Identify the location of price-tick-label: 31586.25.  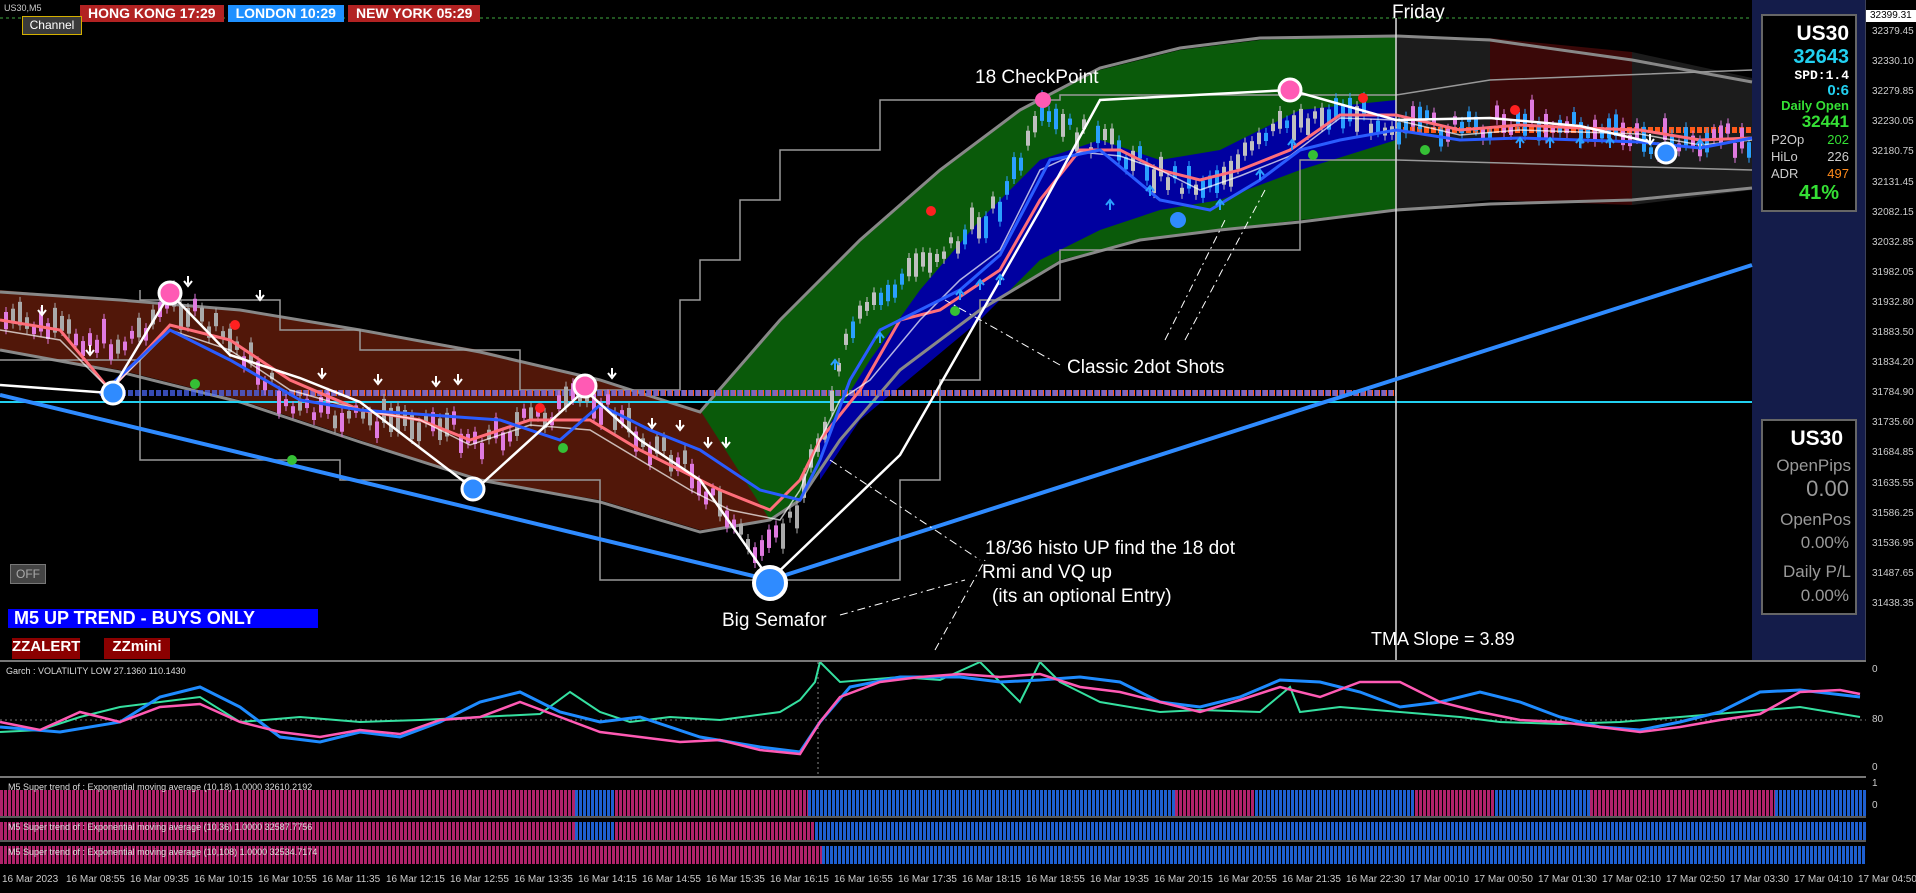
(1893, 513).